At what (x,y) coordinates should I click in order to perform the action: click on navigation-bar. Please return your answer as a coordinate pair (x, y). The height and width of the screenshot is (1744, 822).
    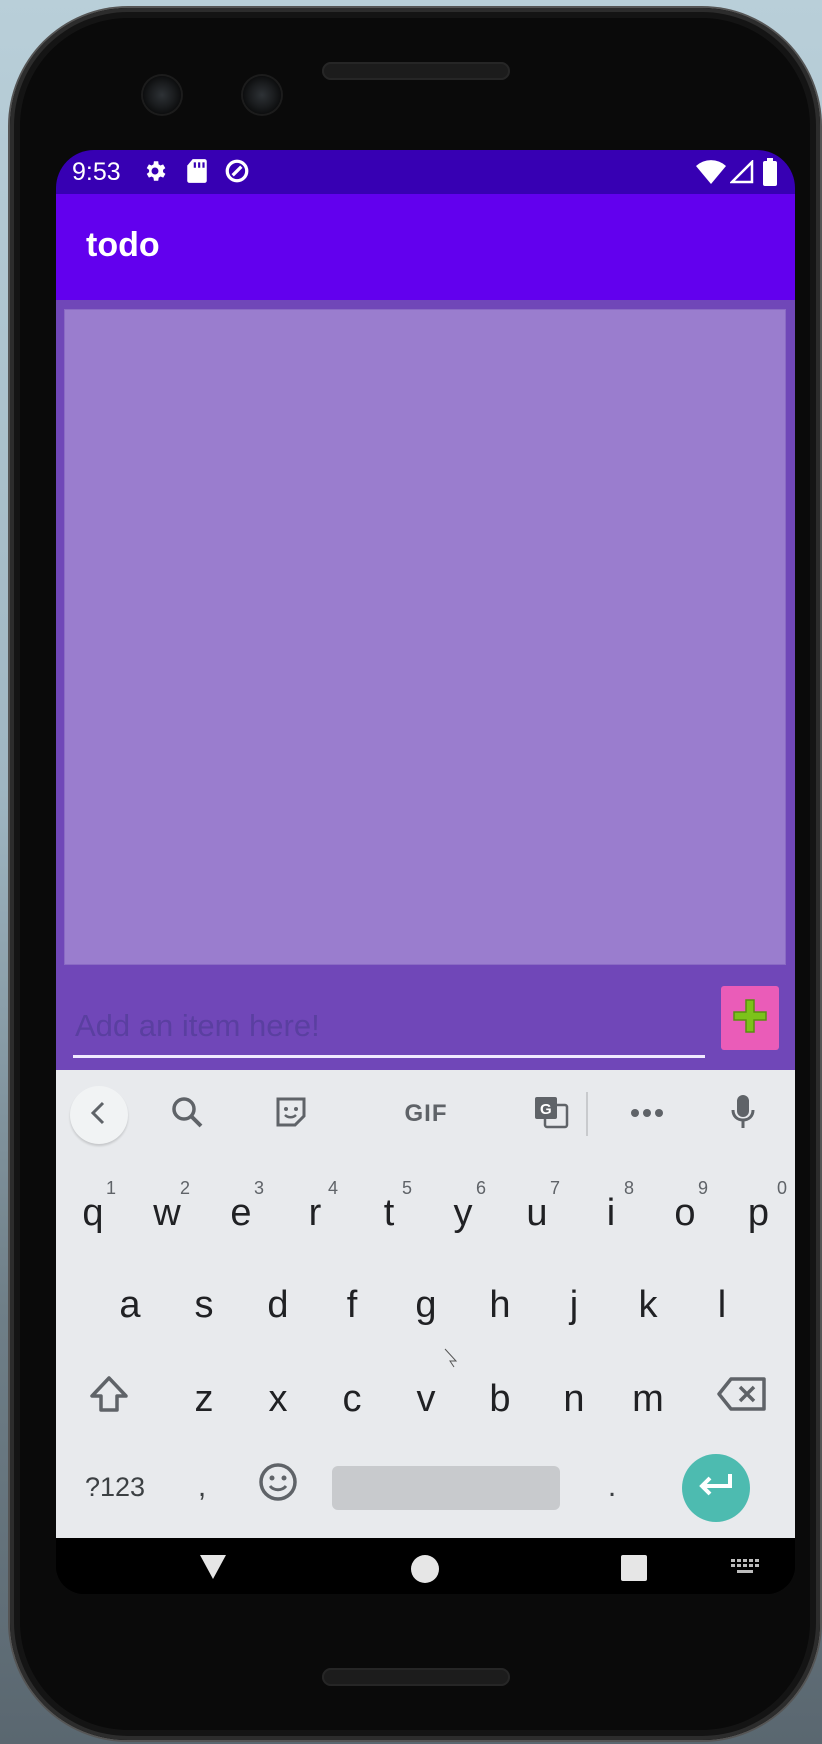
    Looking at the image, I should click on (425, 1566).